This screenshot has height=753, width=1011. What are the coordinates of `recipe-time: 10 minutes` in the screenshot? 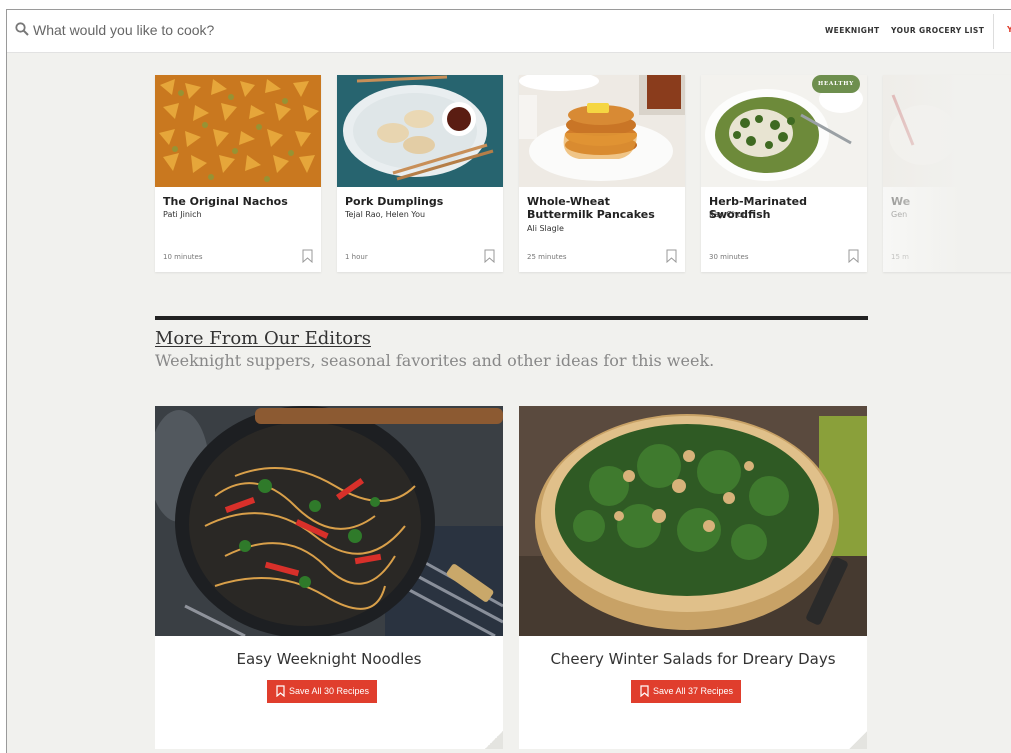 It's located at (183, 257).